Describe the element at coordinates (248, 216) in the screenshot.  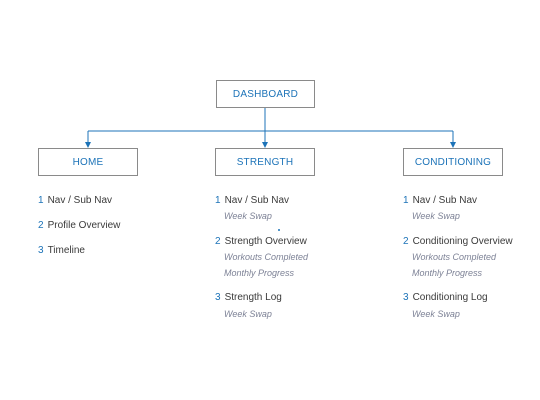
I see `strength-item-1-sub-1: Week Swap` at that location.